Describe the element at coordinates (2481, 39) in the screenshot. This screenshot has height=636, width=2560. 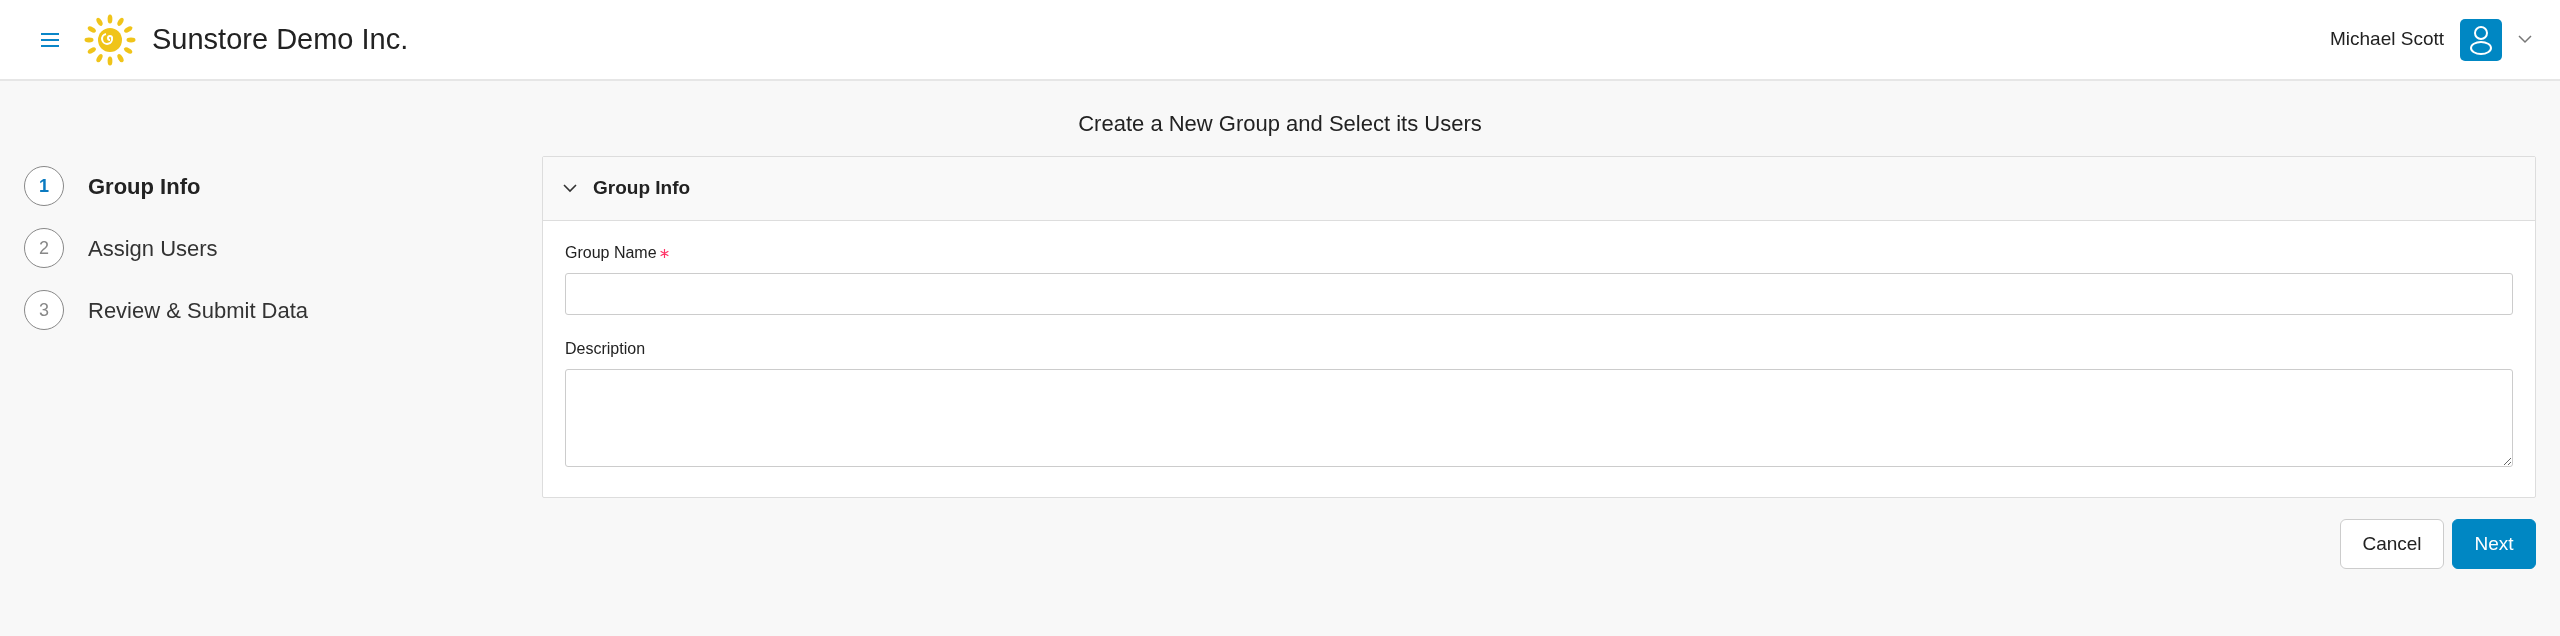
I see `user-avatar-icon` at that location.